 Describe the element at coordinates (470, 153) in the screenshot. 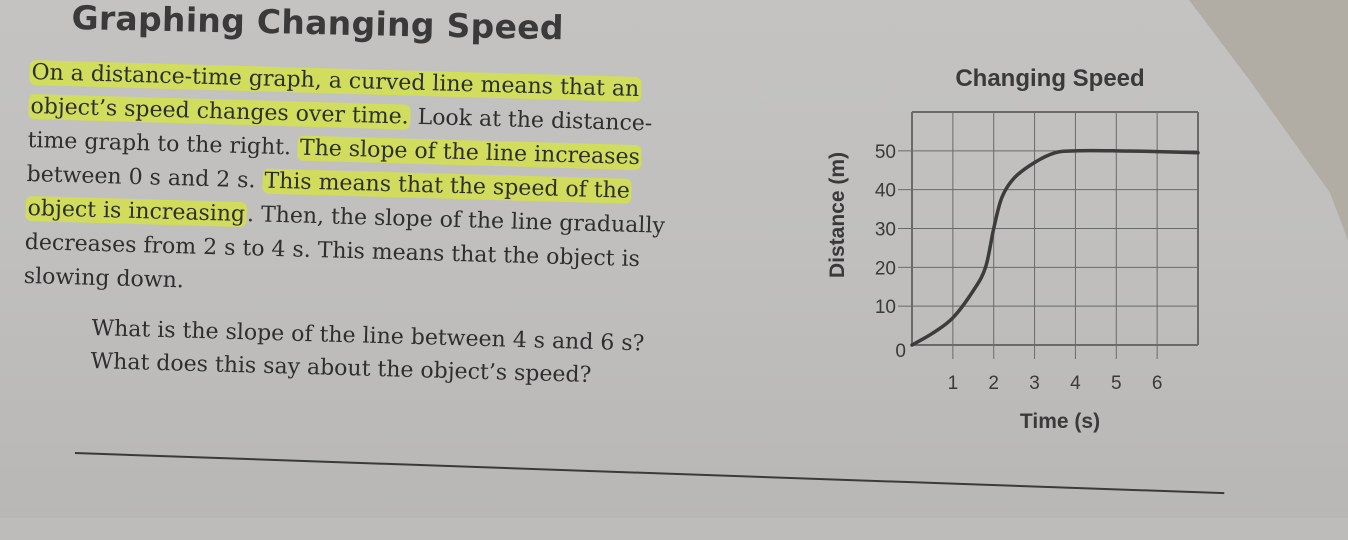

I see `highlighted-text: The slope of the line increases` at that location.